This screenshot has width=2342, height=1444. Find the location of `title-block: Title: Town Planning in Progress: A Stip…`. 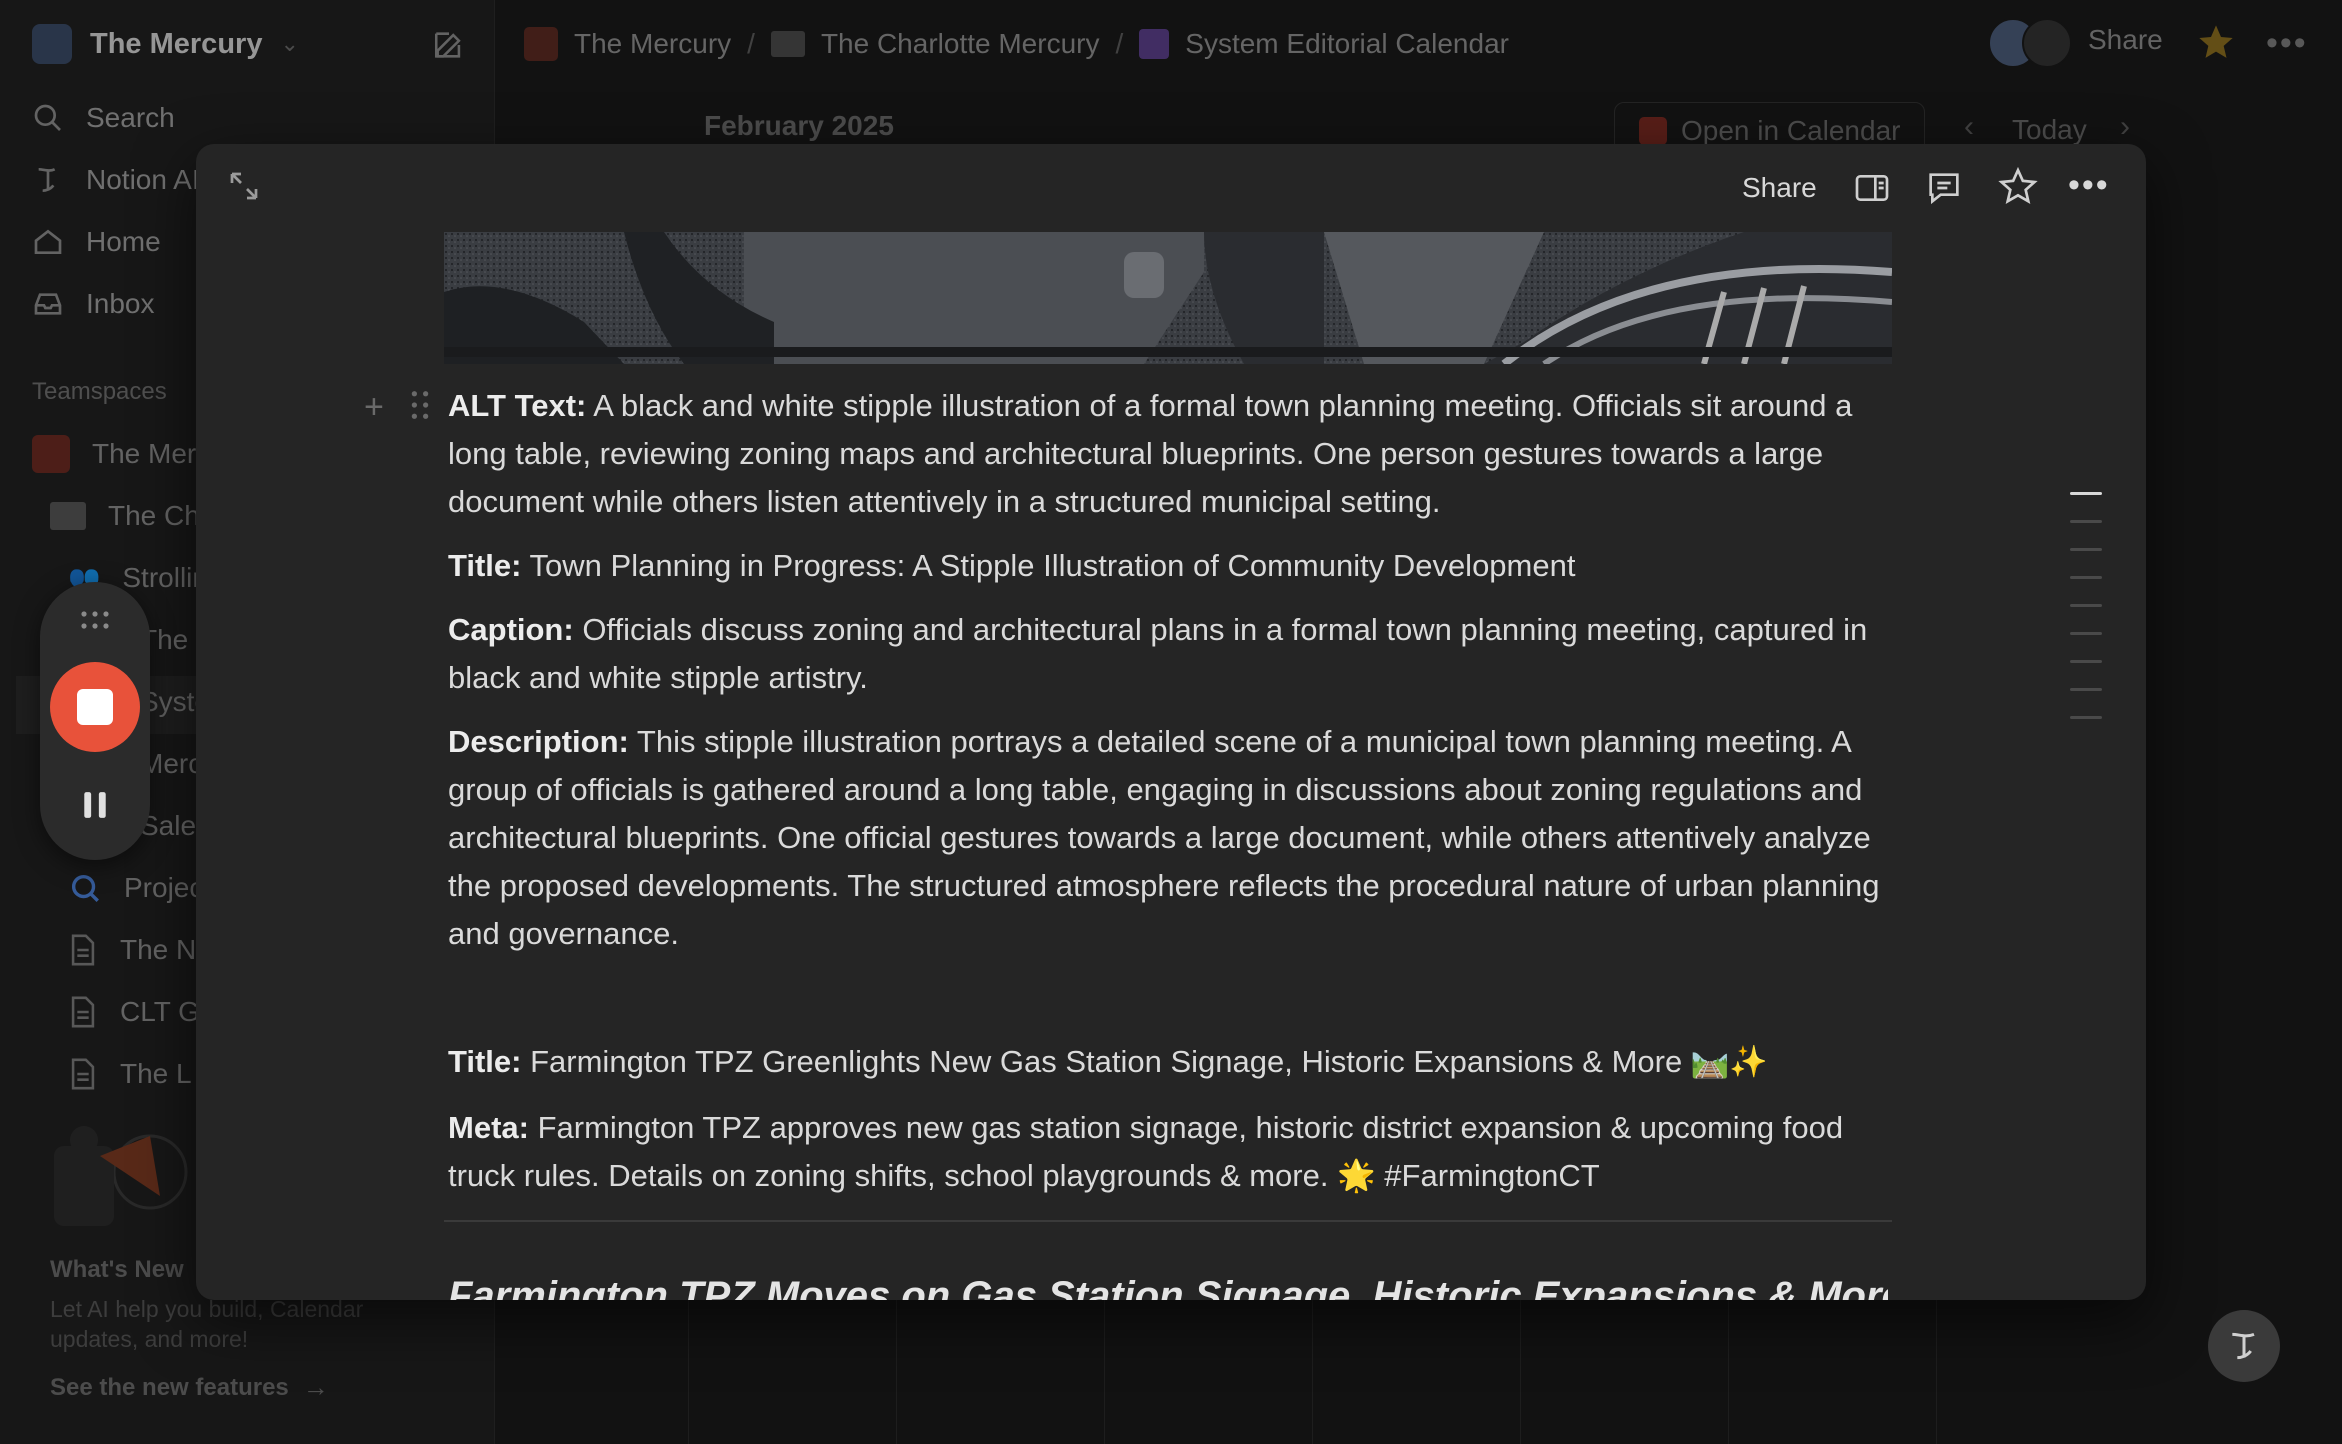

title-block: Title: Town Planning in Progress: A Stip… is located at coordinates (1168, 566).